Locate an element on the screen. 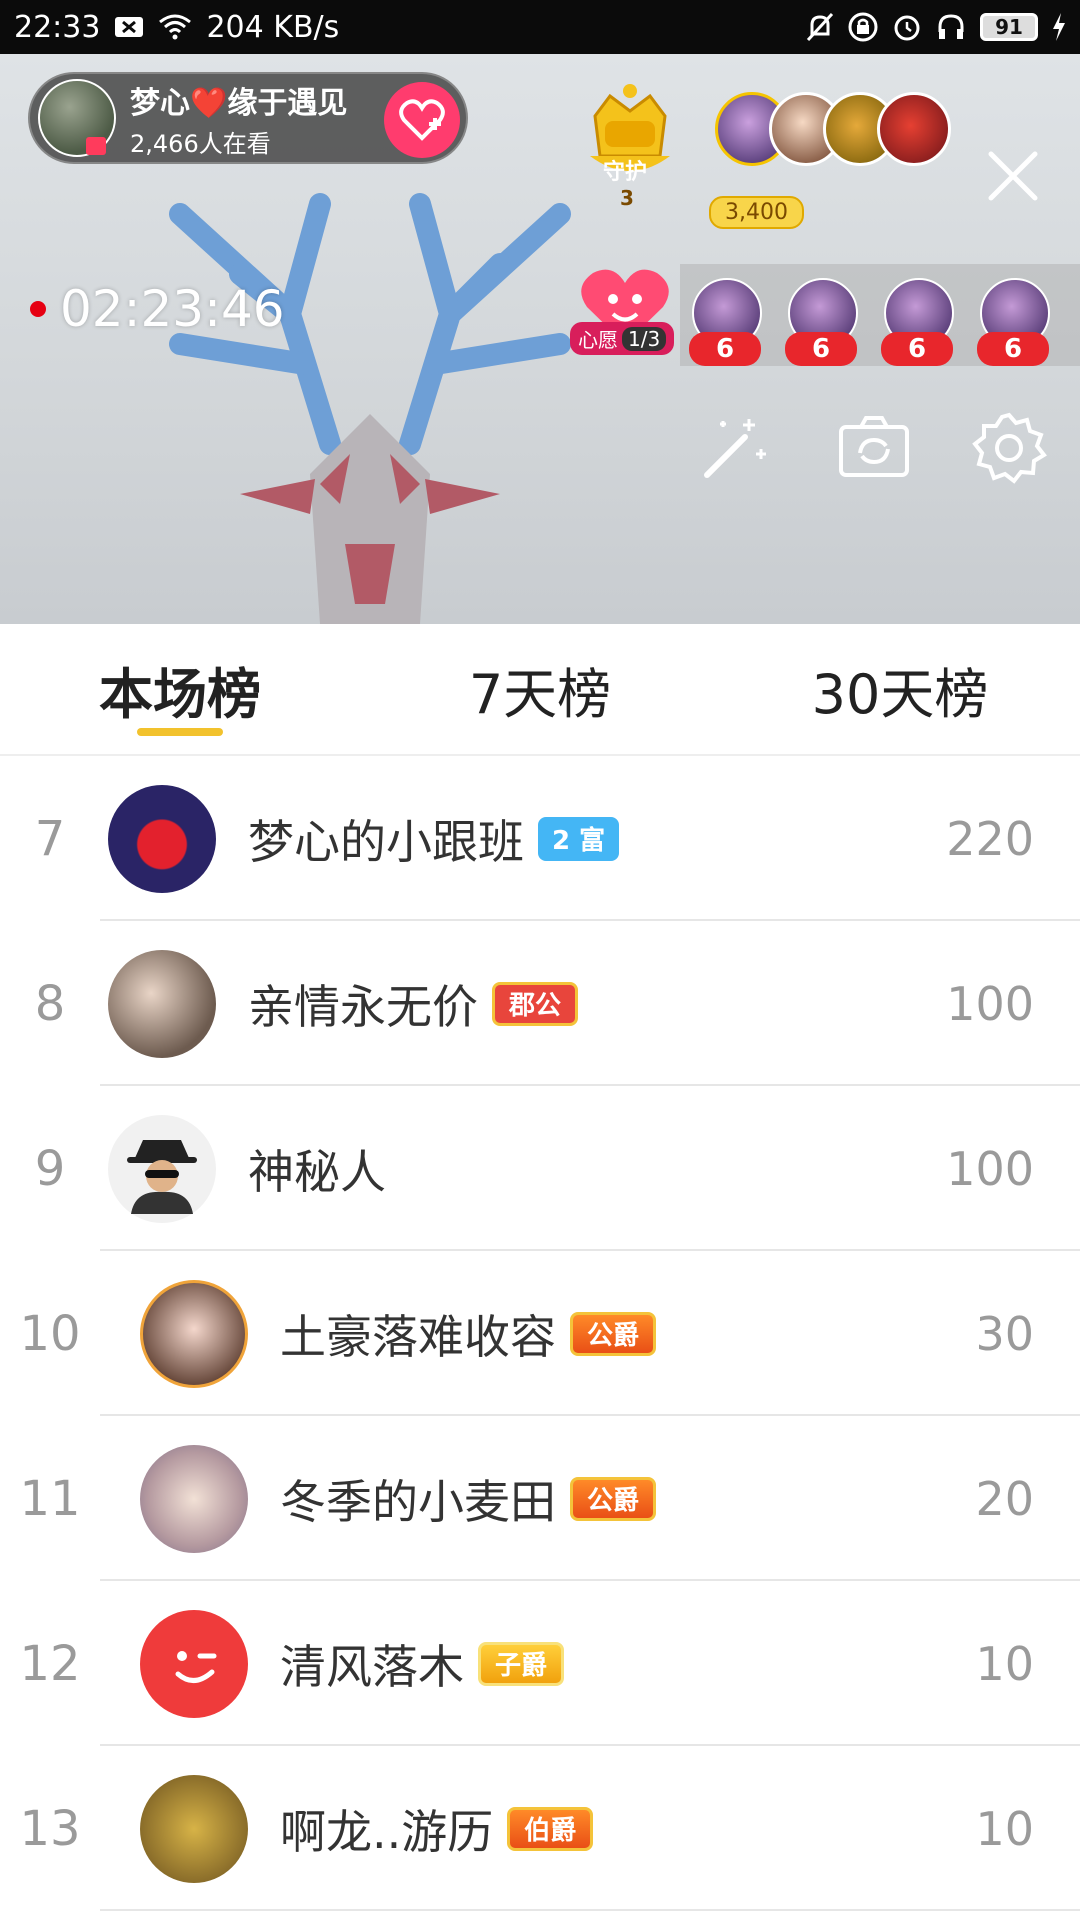 The width and height of the screenshot is (1080, 1920). live-badge-icon is located at coordinates (96, 146).